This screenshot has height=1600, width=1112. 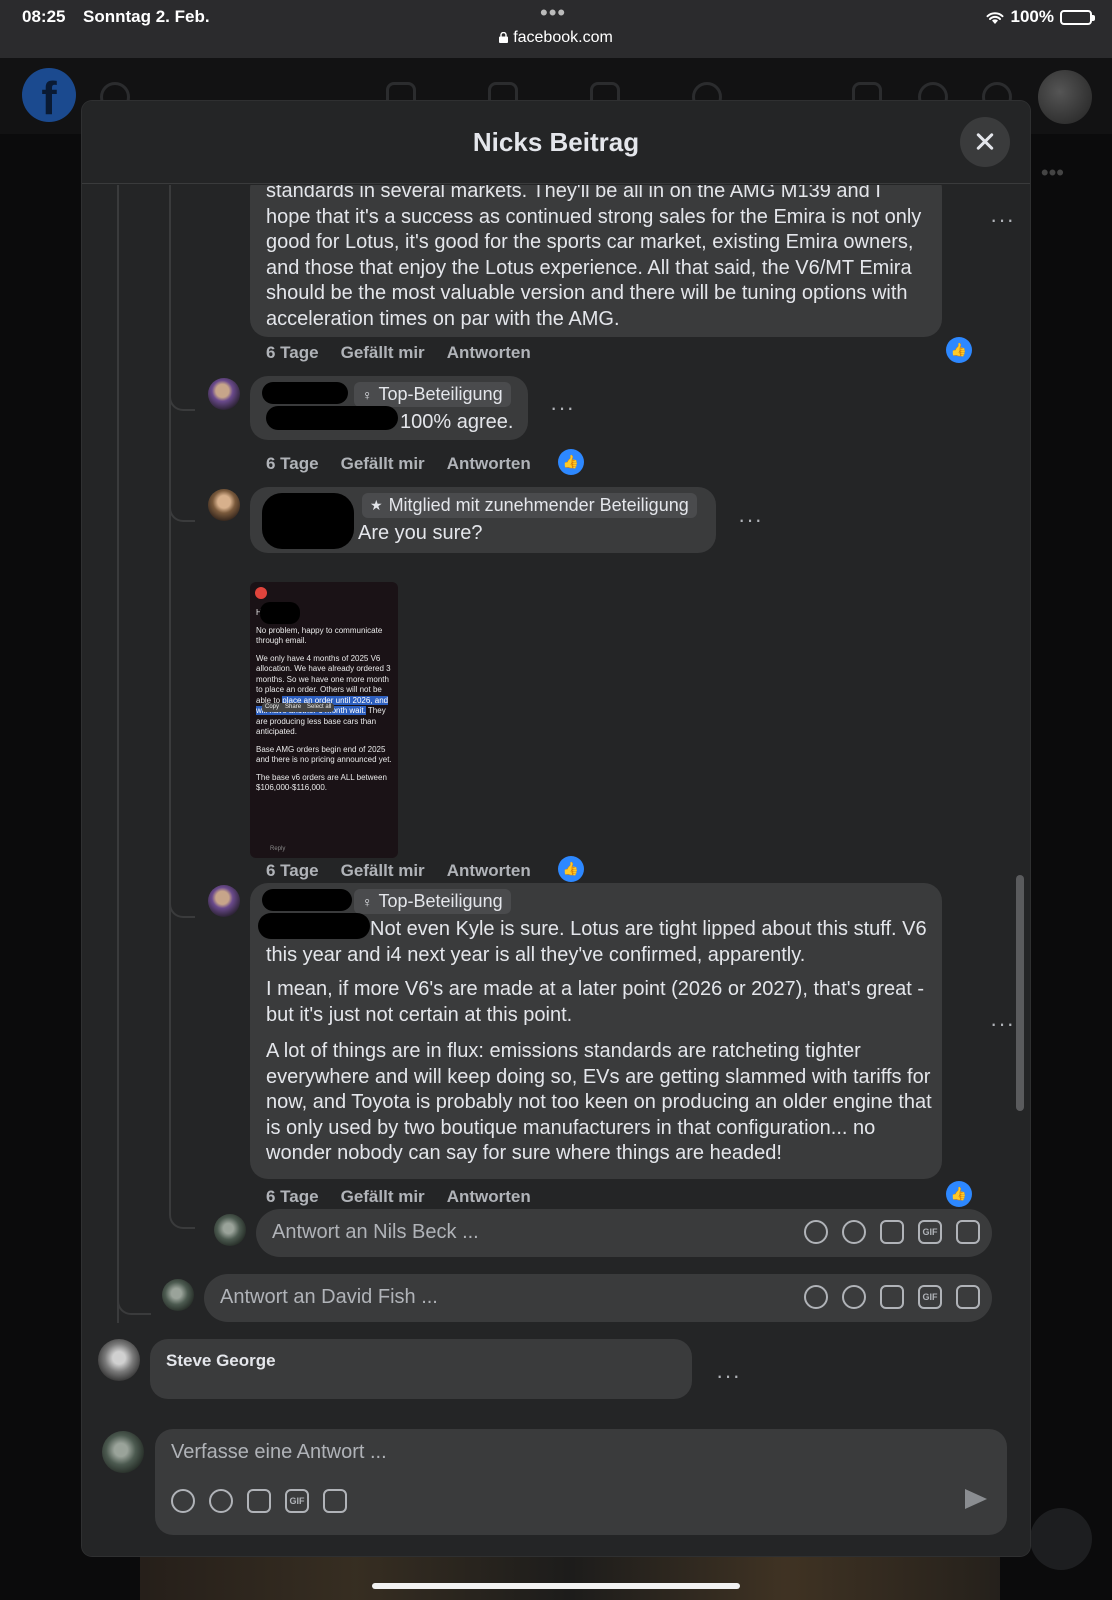 I want to click on thumb-menu-share: Share, so click(x=293, y=707).